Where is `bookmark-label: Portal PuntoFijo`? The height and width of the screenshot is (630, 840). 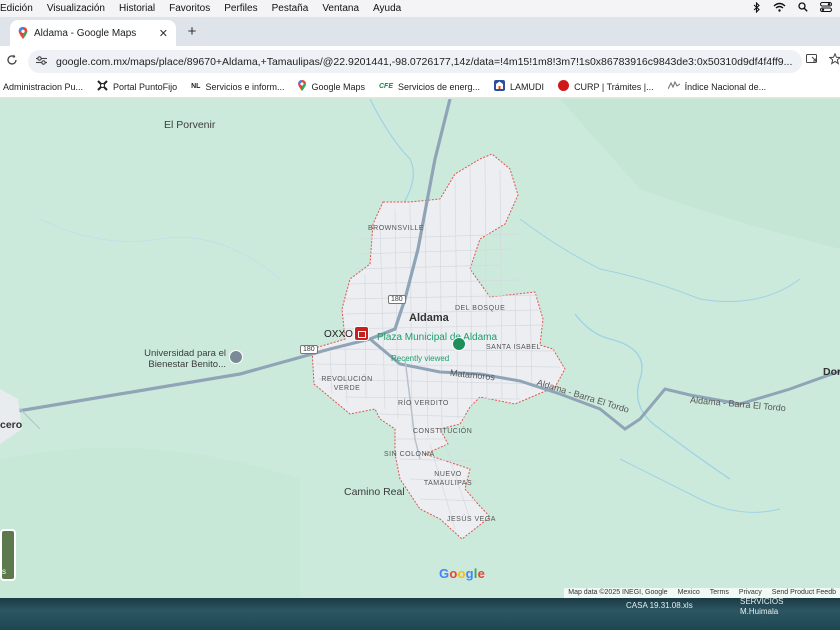
bookmark-label: Portal PuntoFijo is located at coordinates (145, 86).